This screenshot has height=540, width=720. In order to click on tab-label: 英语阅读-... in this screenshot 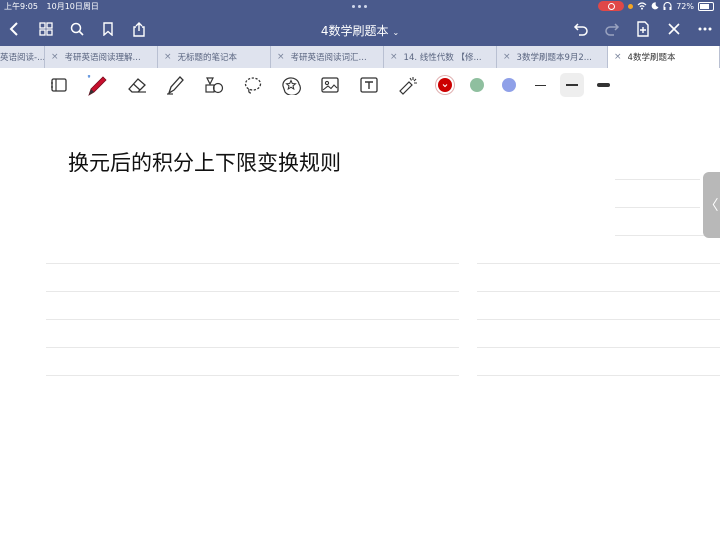, I will do `click(22, 58)`.